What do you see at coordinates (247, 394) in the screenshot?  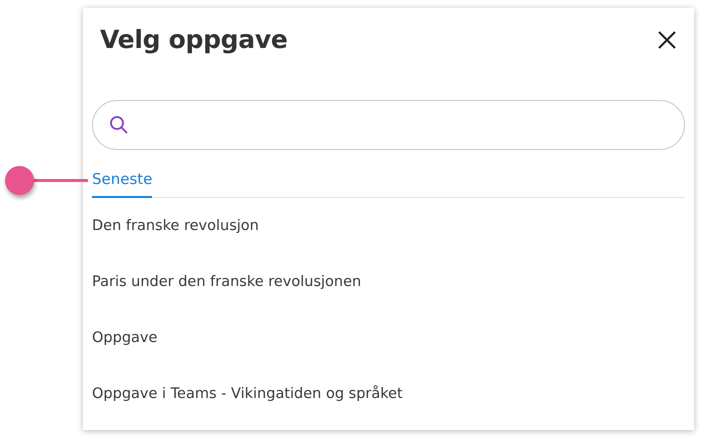 I see `task-item: Oppgave i Teams - Vikingatiden og språket` at bounding box center [247, 394].